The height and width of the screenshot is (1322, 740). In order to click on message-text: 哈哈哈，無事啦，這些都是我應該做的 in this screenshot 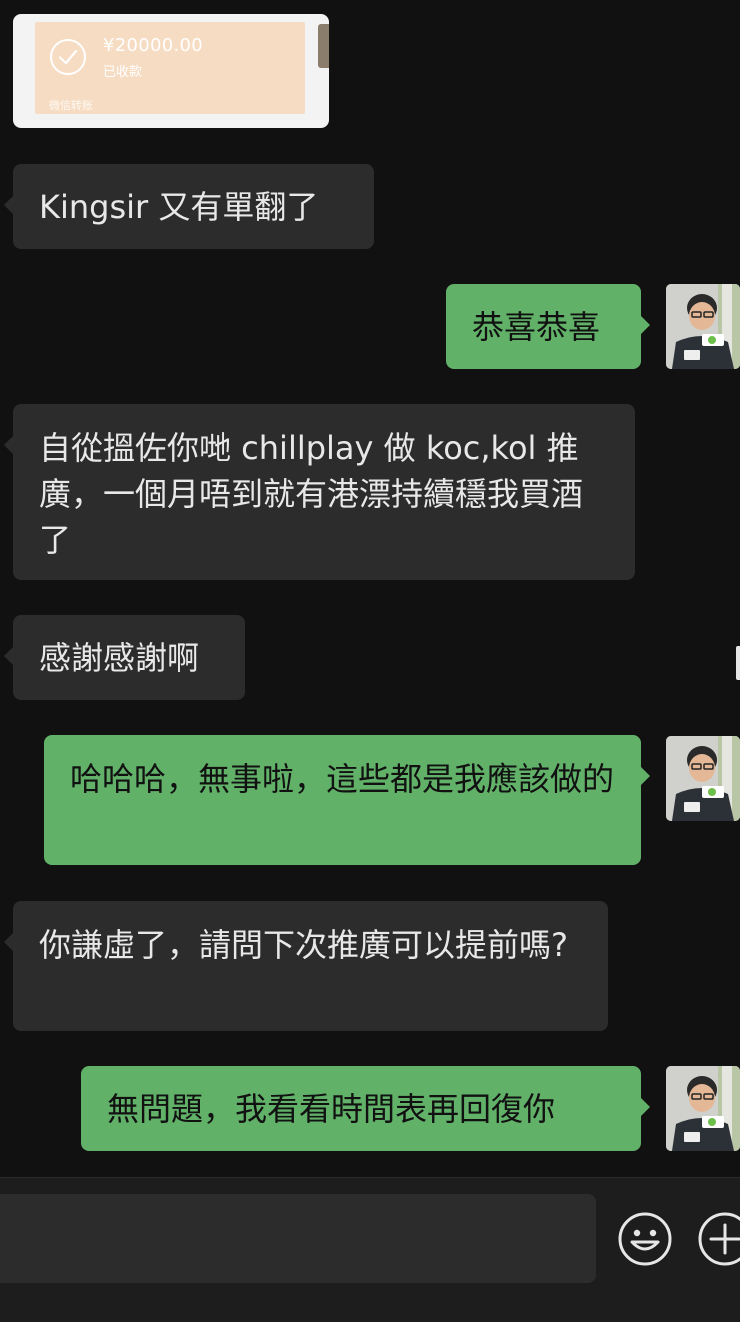, I will do `click(342, 779)`.